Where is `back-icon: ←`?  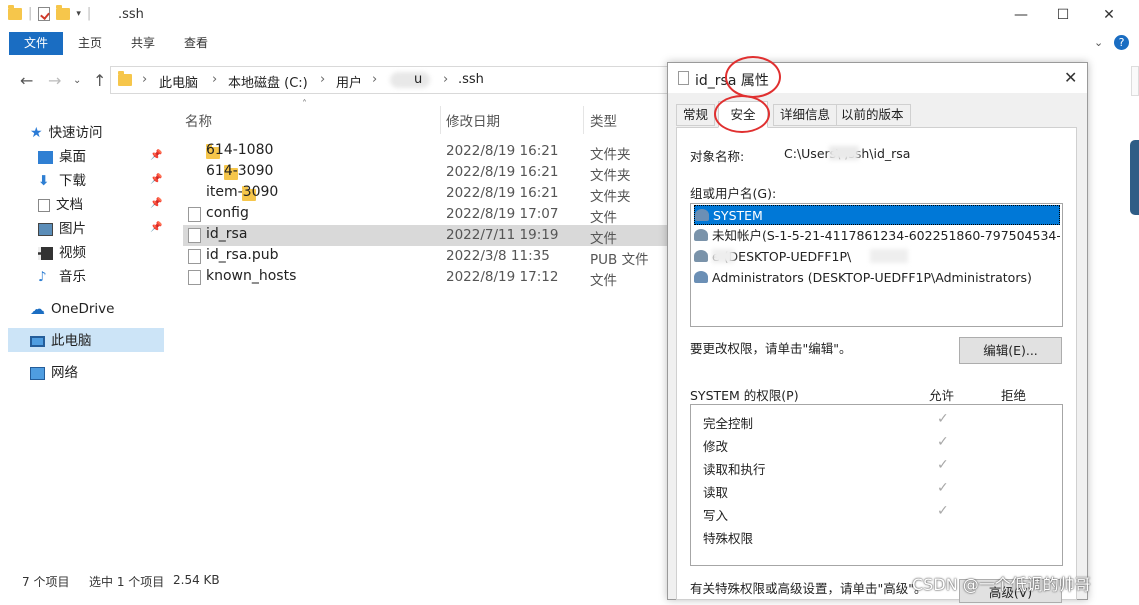
back-icon: ← is located at coordinates (26, 80).